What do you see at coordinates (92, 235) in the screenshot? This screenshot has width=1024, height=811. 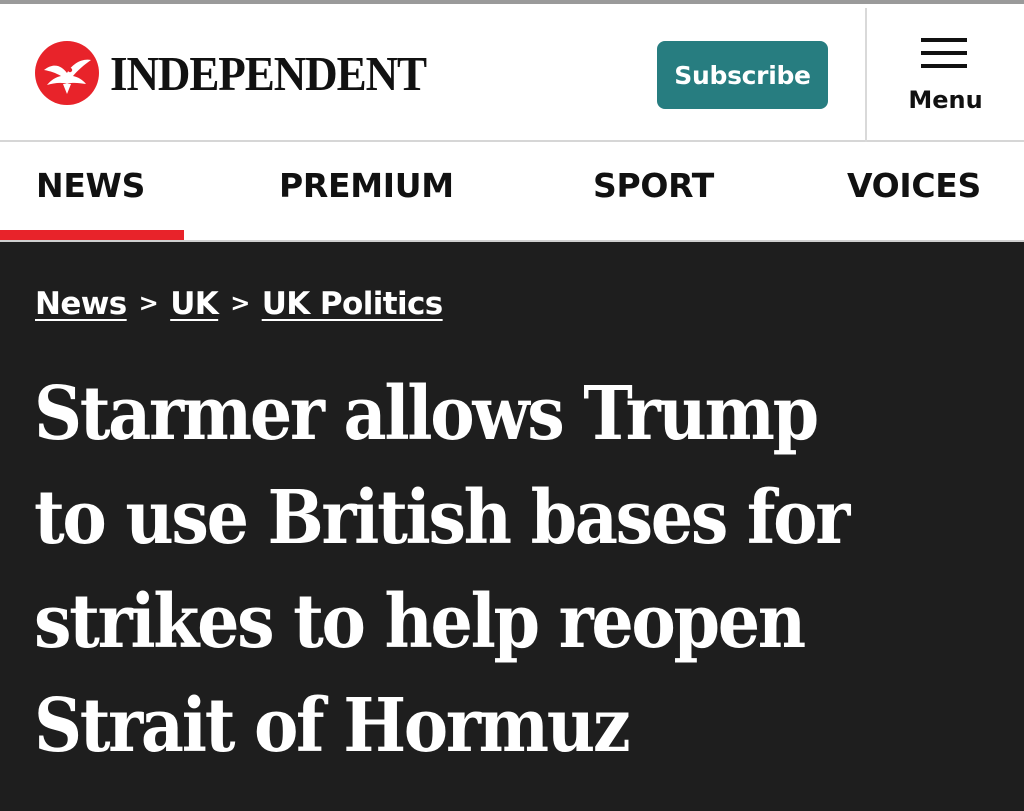 I see `nav-active-indicator` at bounding box center [92, 235].